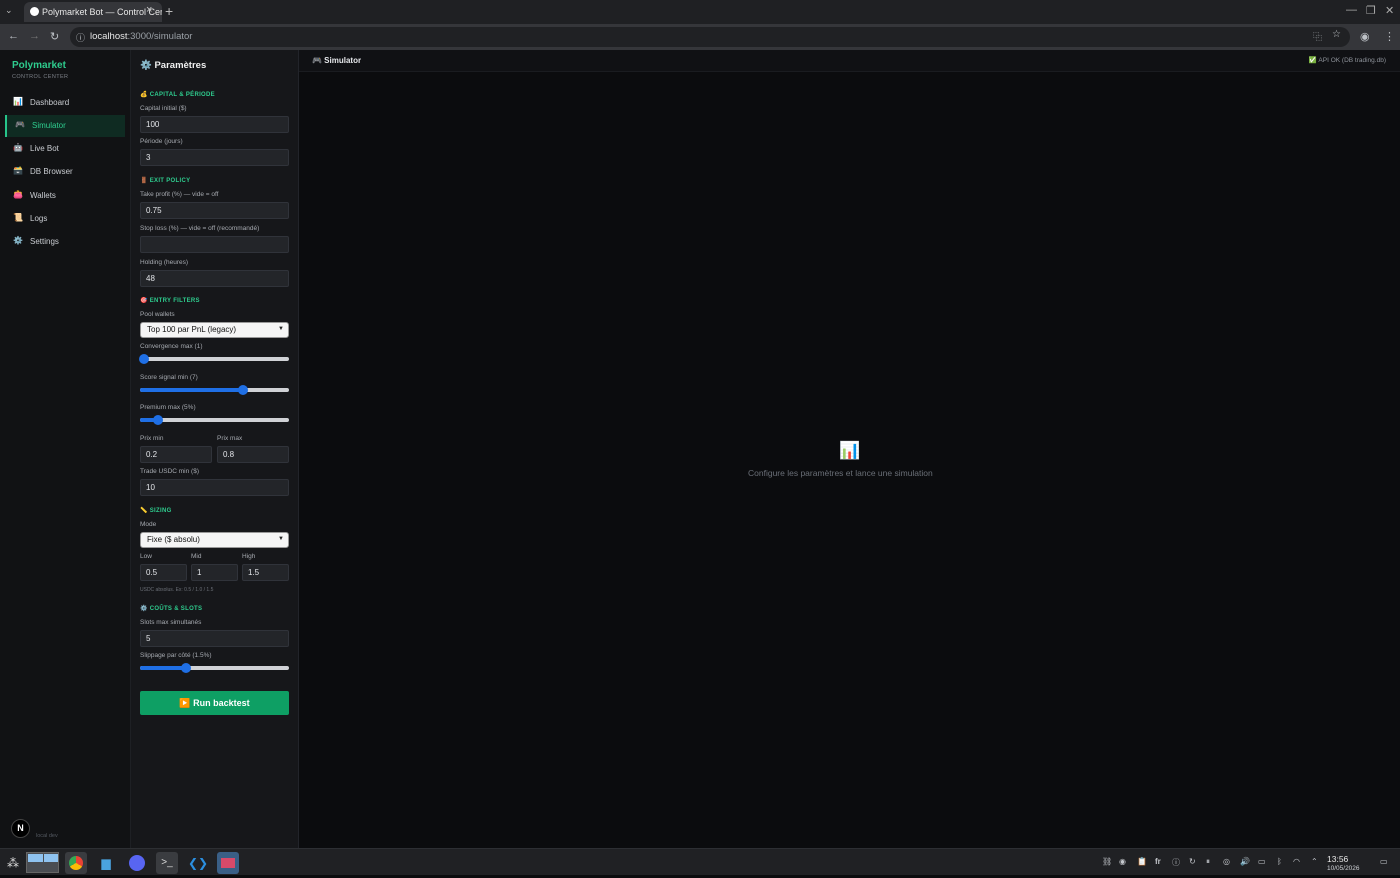 The width and height of the screenshot is (1400, 878). What do you see at coordinates (214, 420) in the screenshot?
I see `premium-slider` at bounding box center [214, 420].